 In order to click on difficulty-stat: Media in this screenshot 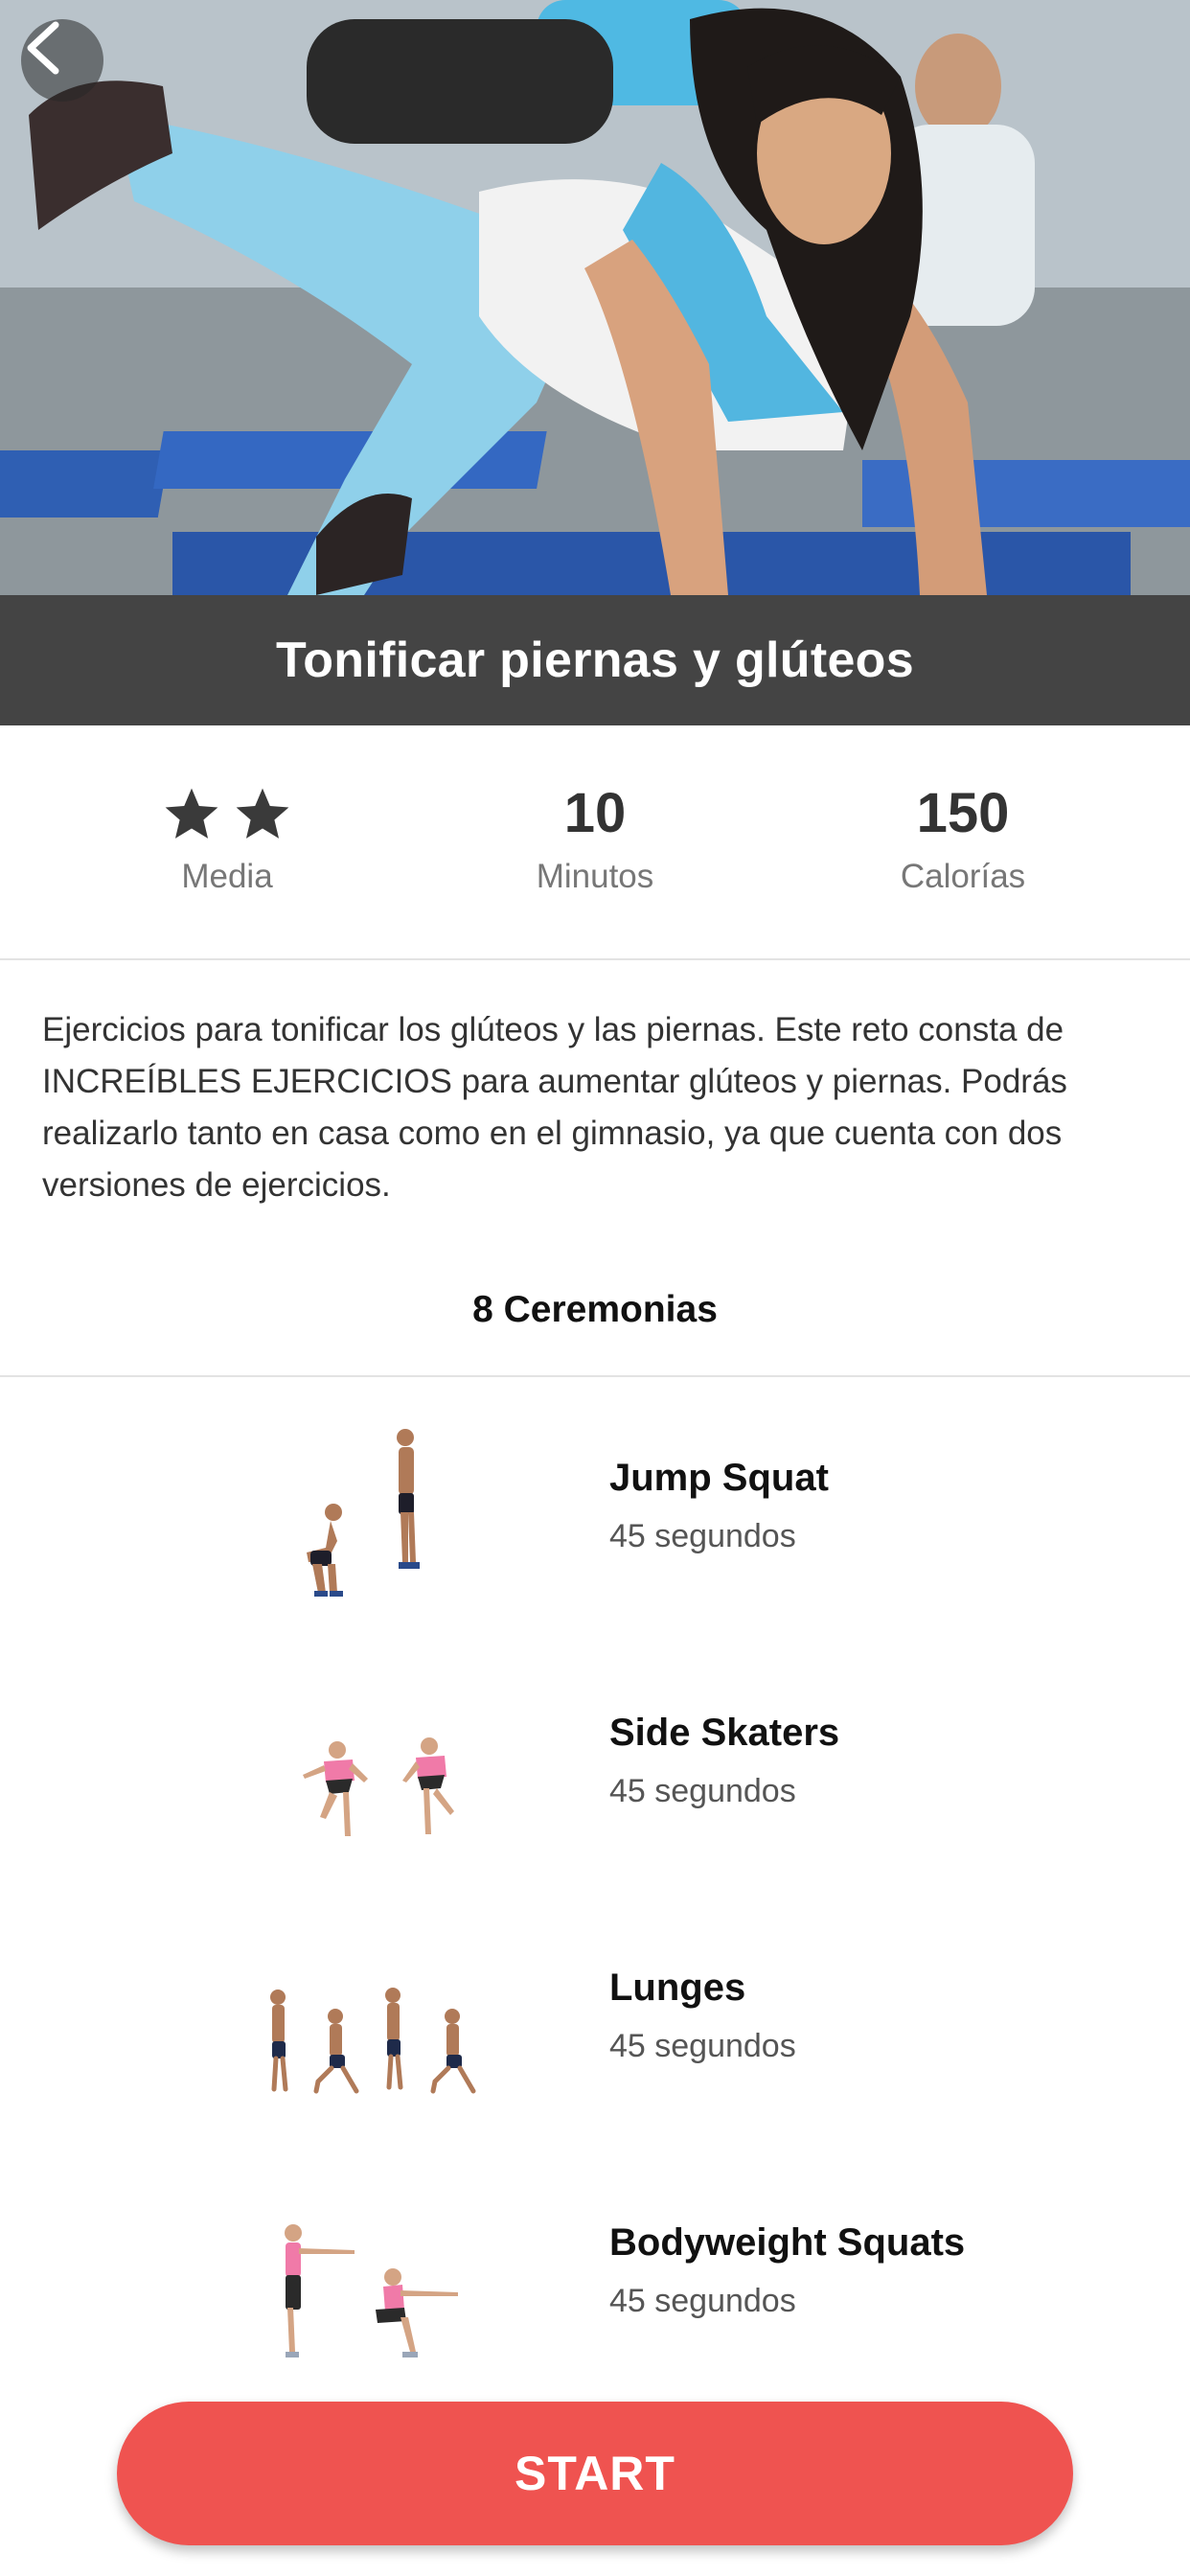, I will do `click(228, 839)`.